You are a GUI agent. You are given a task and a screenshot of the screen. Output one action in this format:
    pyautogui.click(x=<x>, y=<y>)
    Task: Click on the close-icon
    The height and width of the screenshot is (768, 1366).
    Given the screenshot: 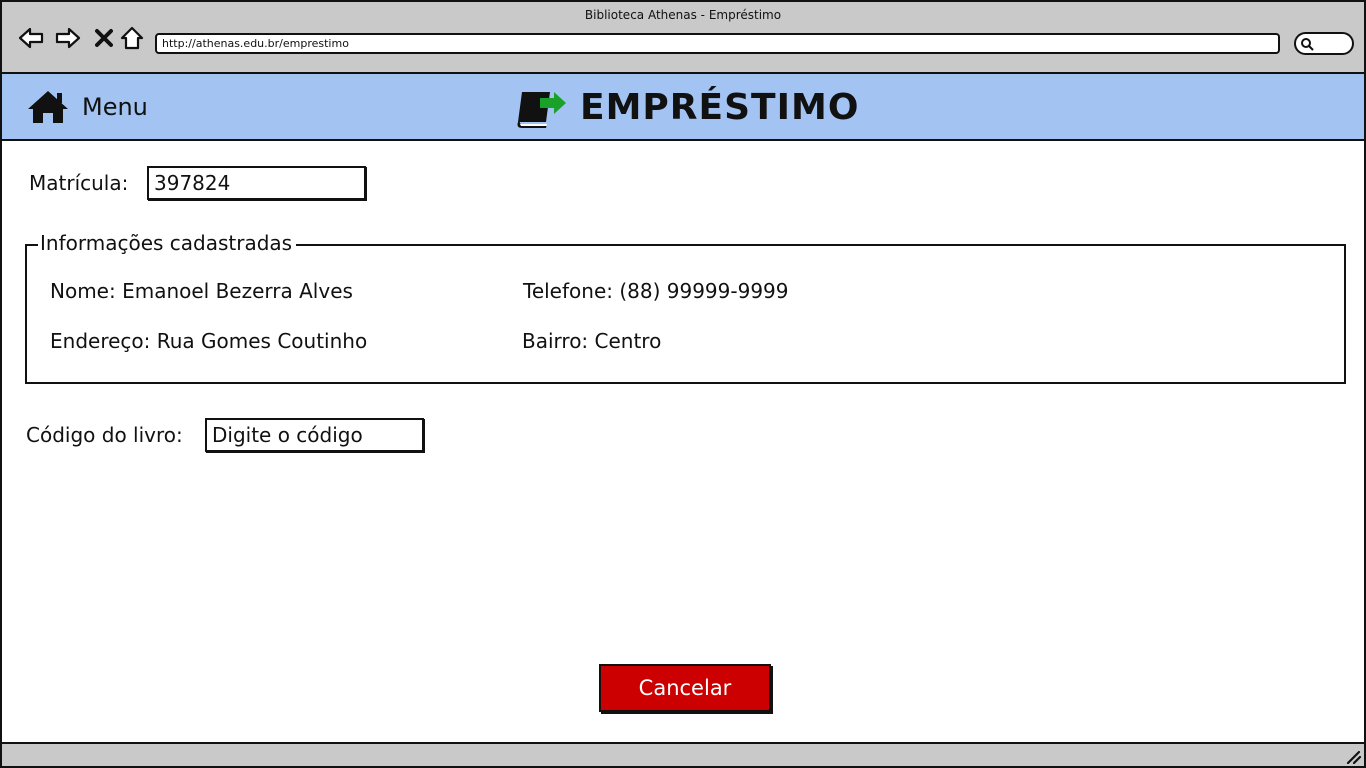 What is the action you would take?
    pyautogui.click(x=104, y=38)
    